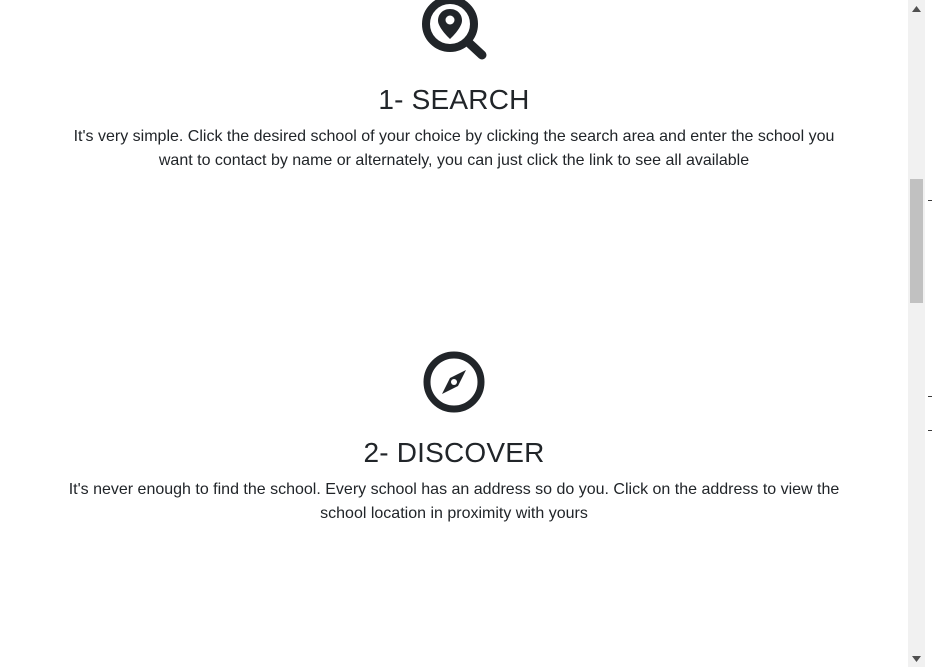 The width and height of the screenshot is (932, 667). Describe the element at coordinates (454, 452) in the screenshot. I see `step-title: 2- DISCOVER` at that location.